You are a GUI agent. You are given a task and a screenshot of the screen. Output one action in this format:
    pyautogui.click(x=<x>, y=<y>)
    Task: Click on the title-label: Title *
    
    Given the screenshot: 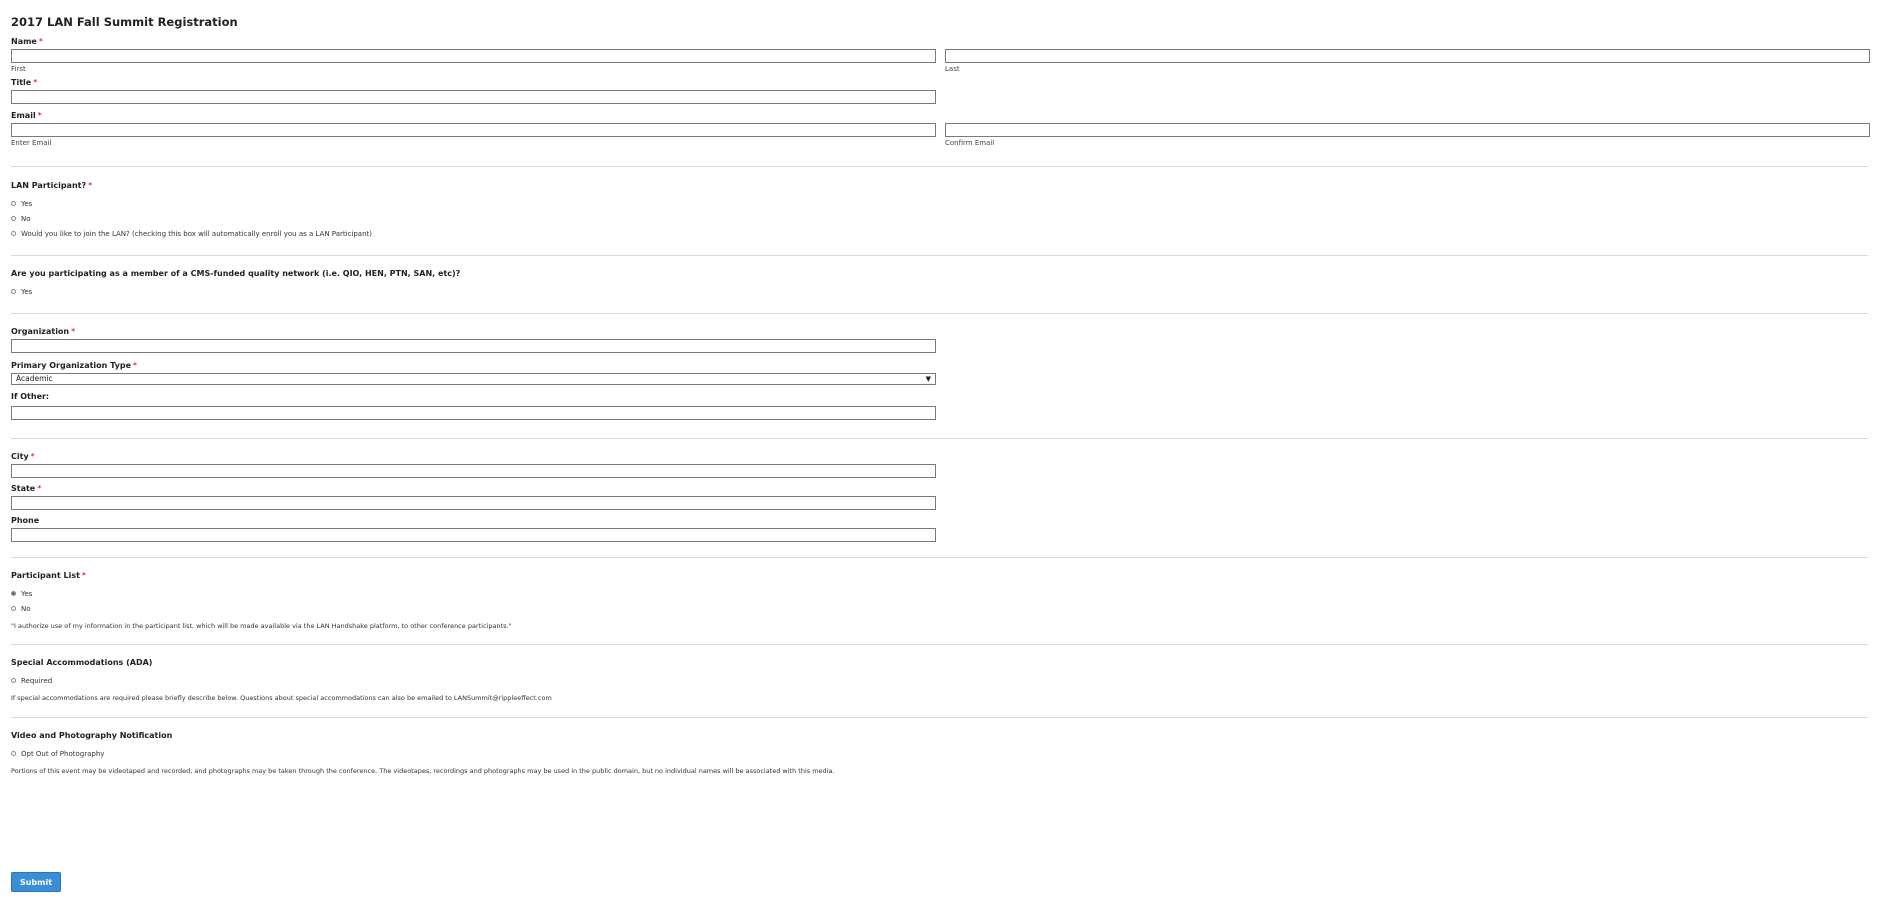 What is the action you would take?
    pyautogui.click(x=24, y=82)
    